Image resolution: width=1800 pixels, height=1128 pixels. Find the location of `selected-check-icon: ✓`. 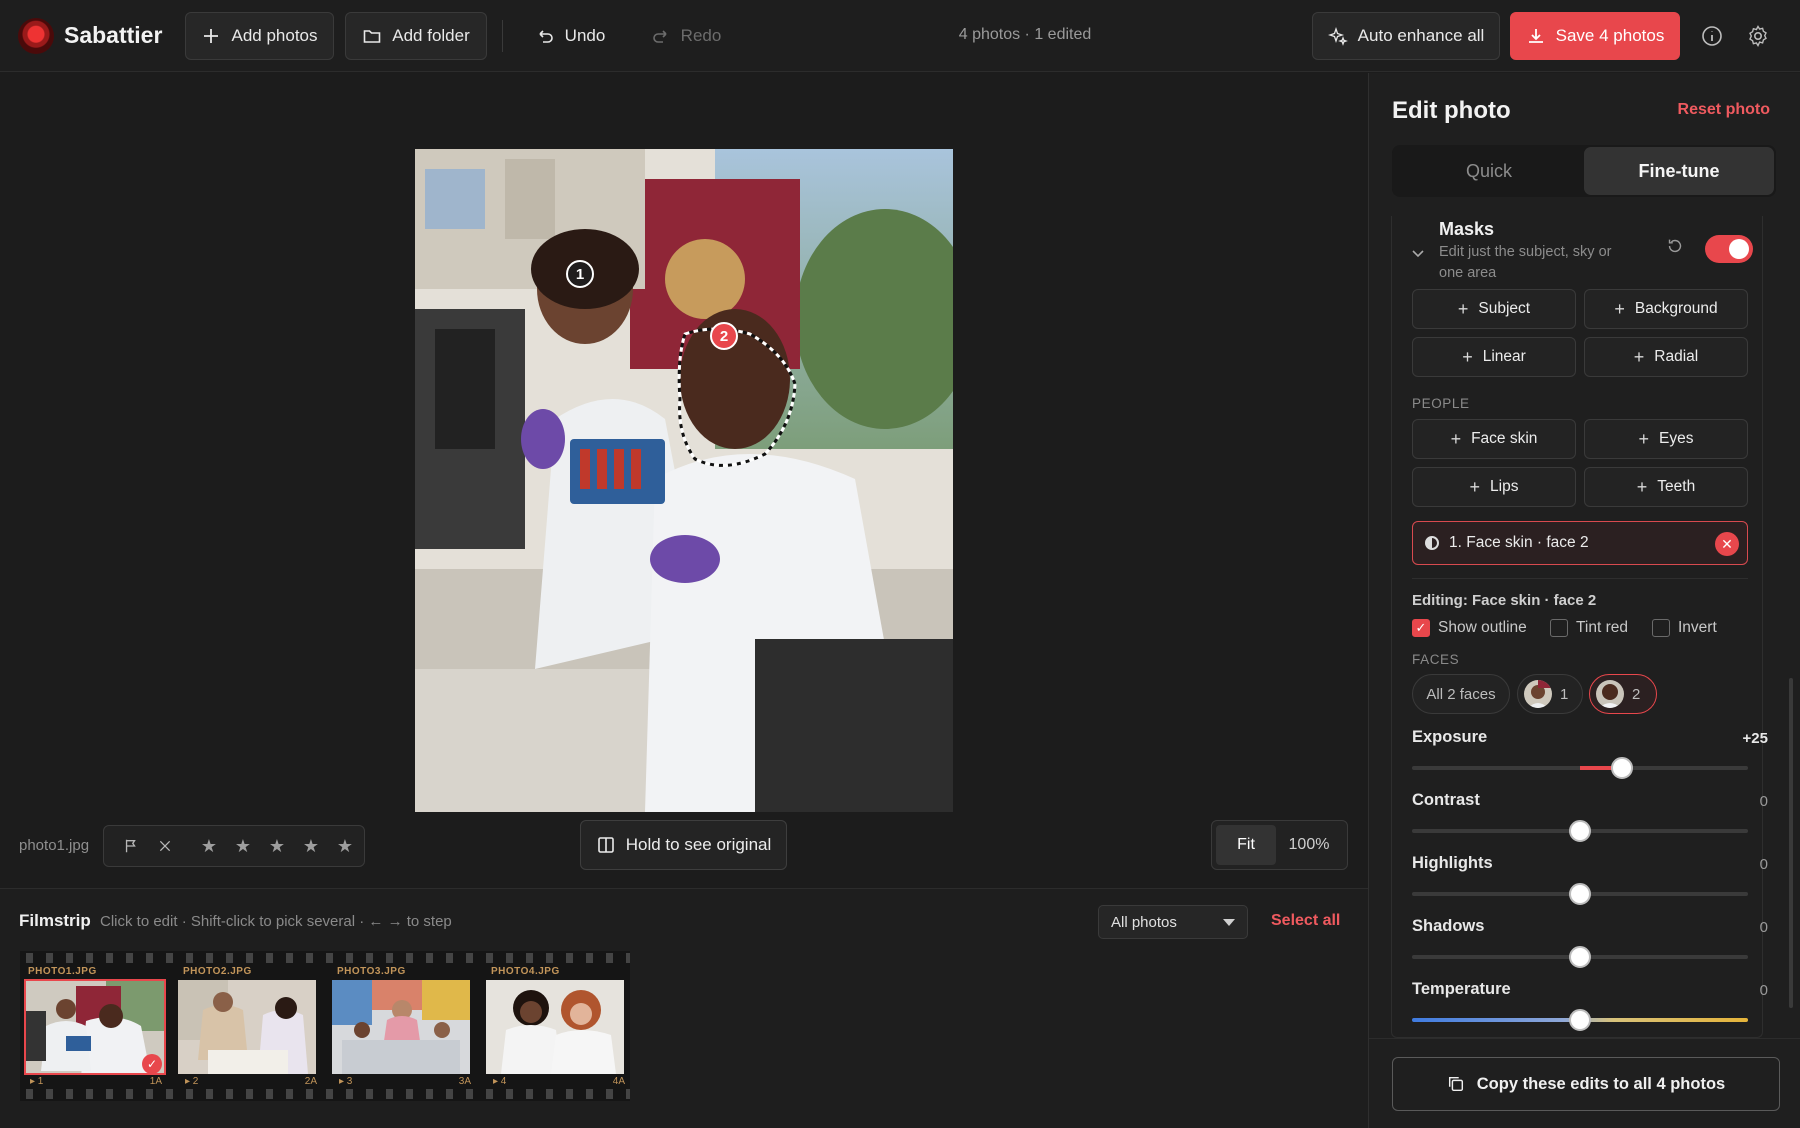

selected-check-icon: ✓ is located at coordinates (152, 1064).